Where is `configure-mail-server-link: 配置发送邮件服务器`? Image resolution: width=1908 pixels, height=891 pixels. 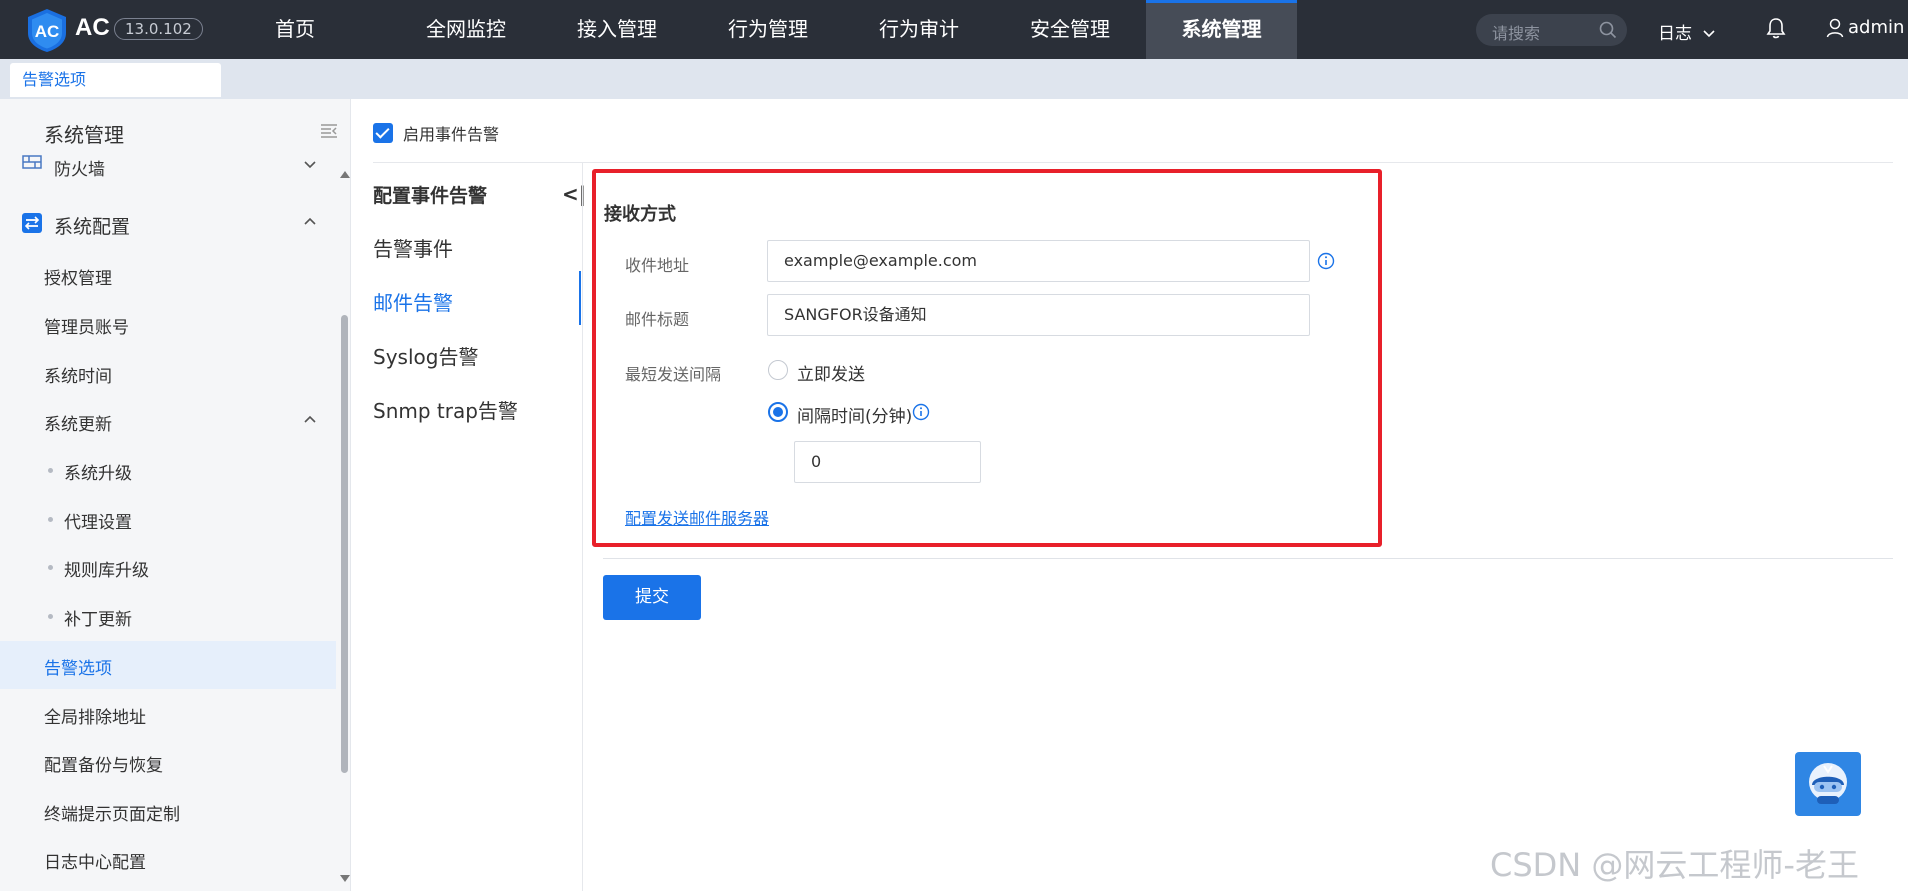 configure-mail-server-link: 配置发送邮件服务器 is located at coordinates (697, 517).